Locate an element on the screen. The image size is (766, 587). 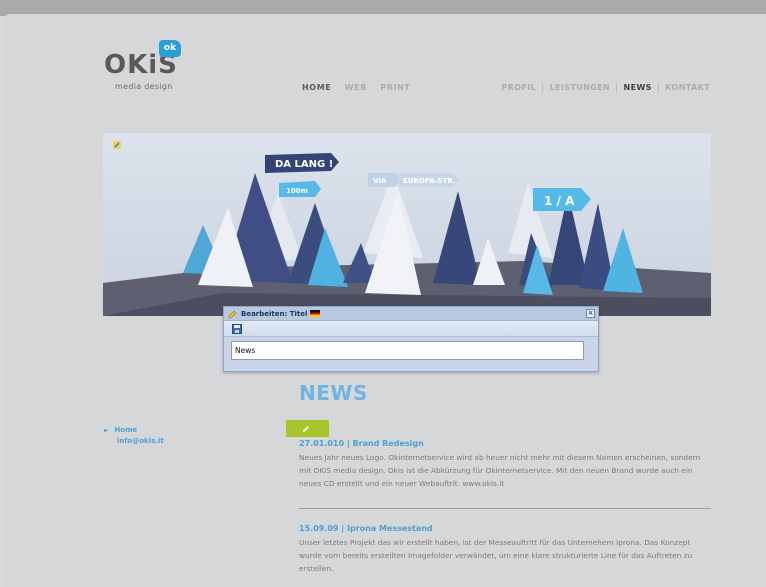
main-navigation: HOME WEB PRINT is located at coordinates (361, 87).